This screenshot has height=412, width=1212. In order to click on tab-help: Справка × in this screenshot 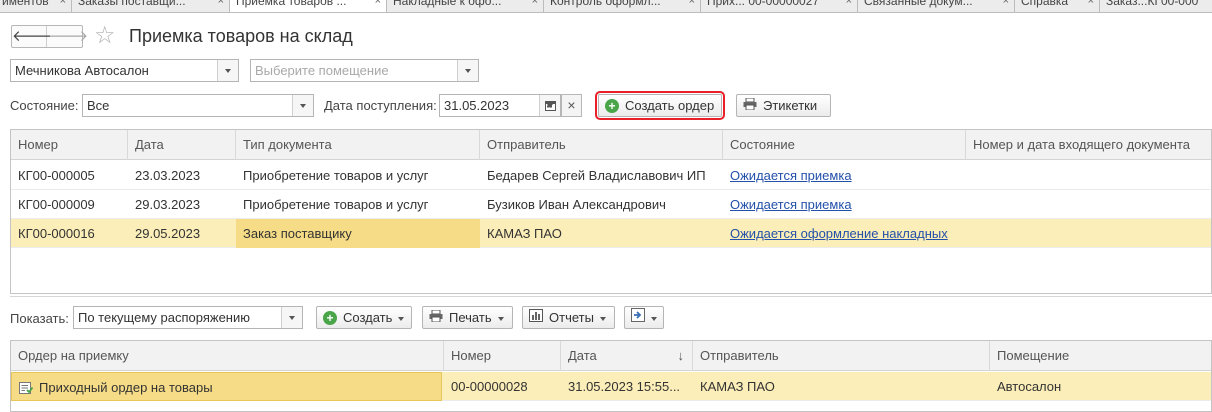, I will do `click(1057, 6)`.